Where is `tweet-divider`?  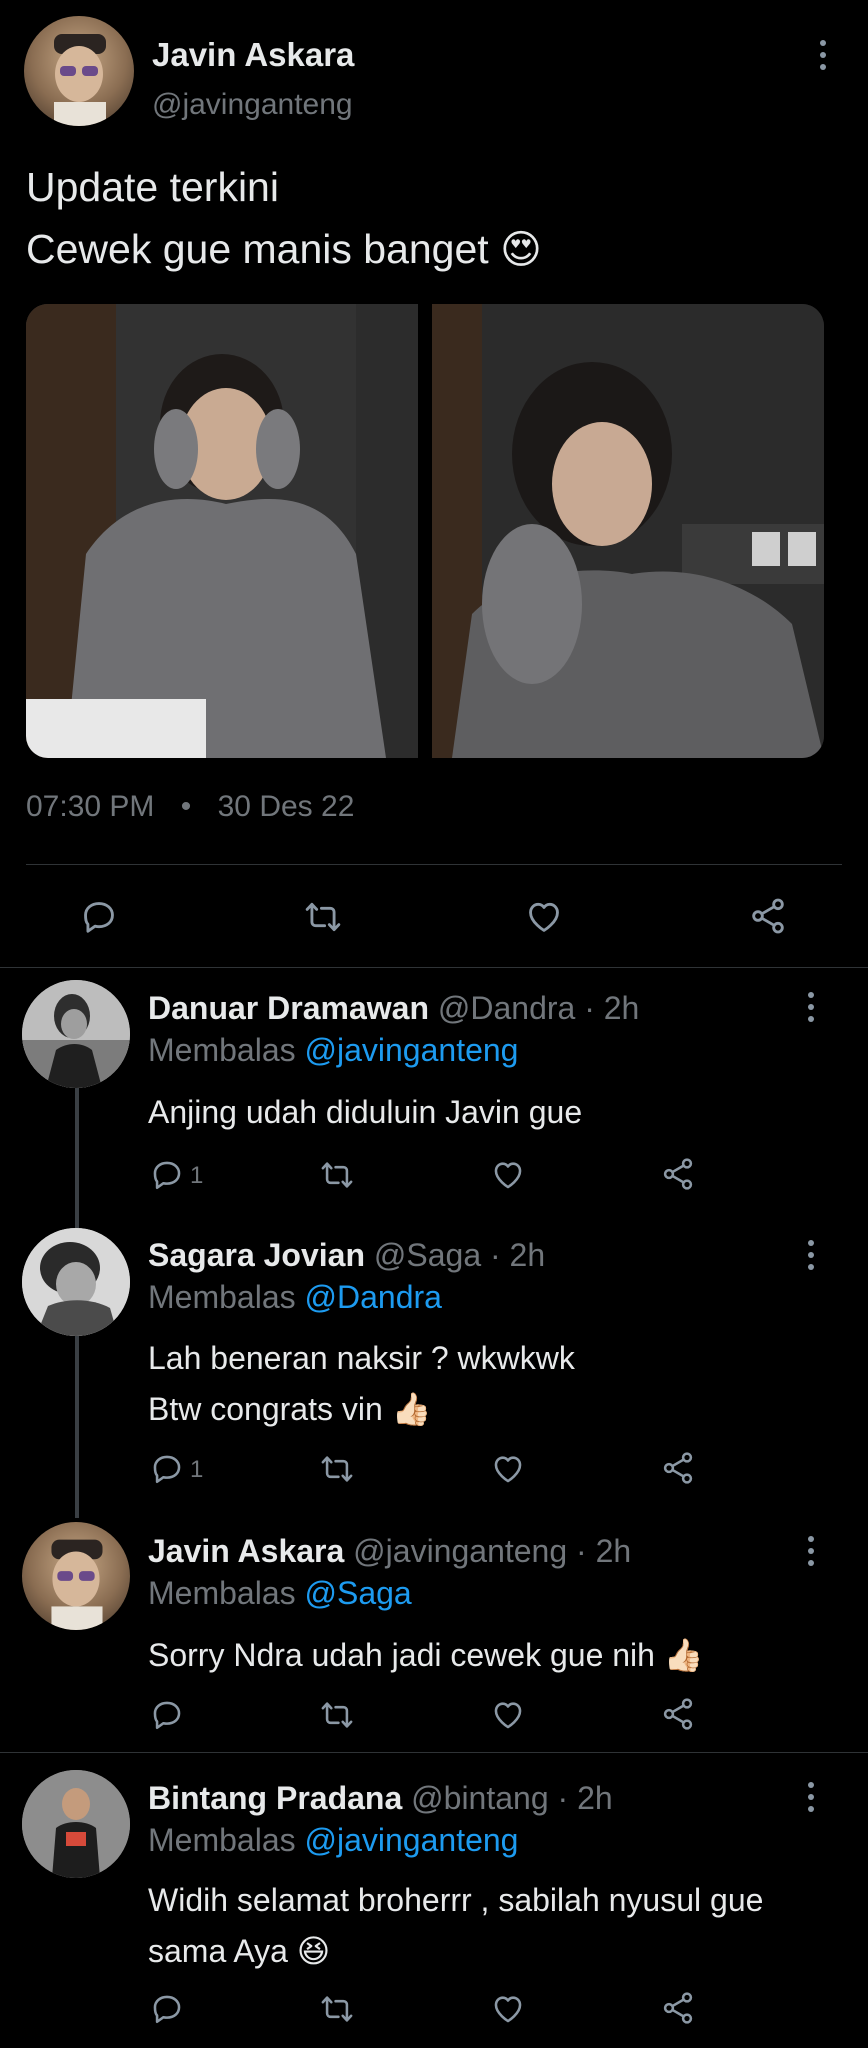 tweet-divider is located at coordinates (434, 864).